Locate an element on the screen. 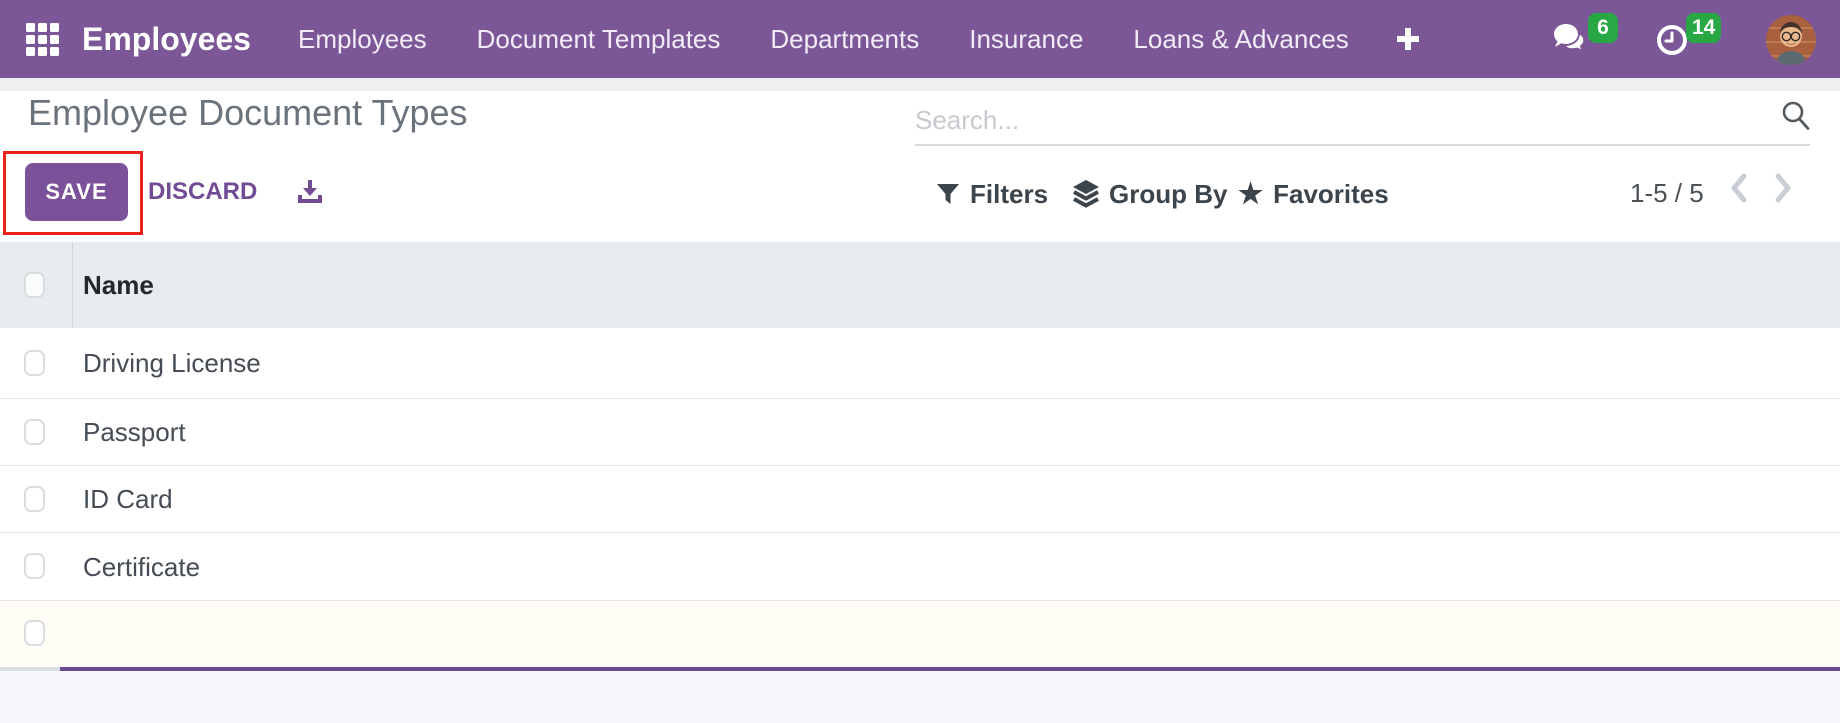  select-all-checkbox is located at coordinates (34, 285).